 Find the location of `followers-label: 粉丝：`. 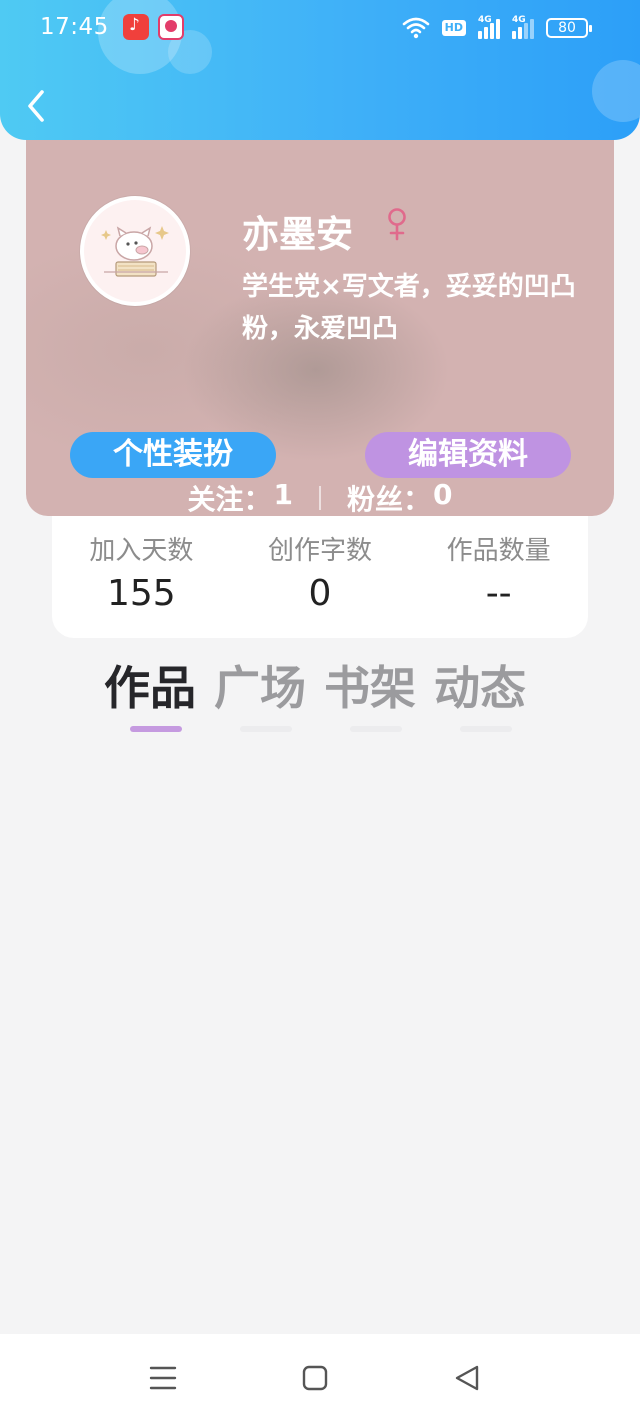

followers-label: 粉丝： is located at coordinates (389, 499).